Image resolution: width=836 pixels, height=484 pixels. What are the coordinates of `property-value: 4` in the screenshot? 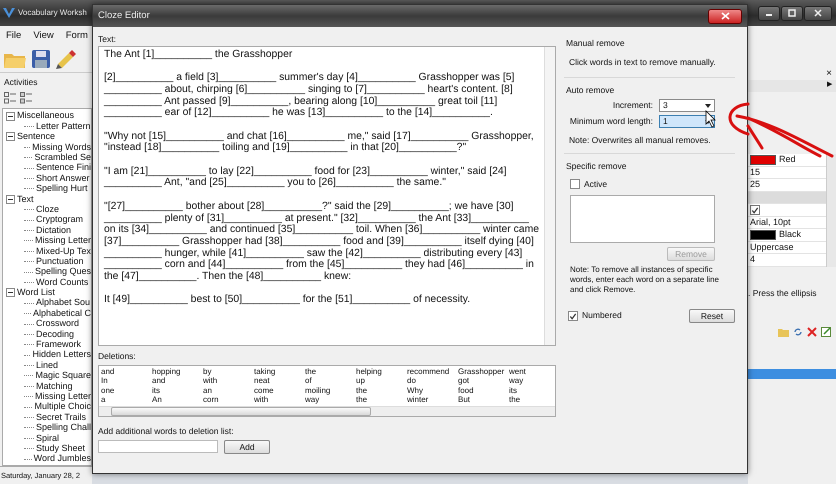 It's located at (753, 259).